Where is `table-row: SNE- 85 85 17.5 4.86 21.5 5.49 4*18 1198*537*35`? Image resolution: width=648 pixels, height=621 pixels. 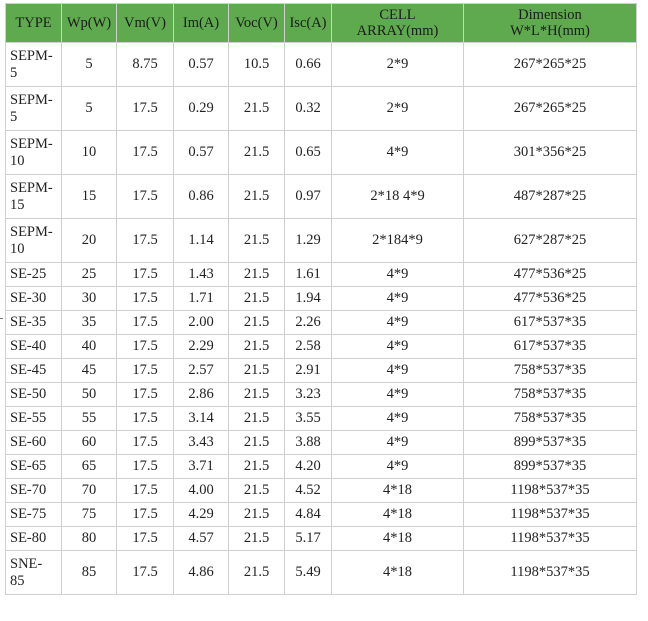 table-row: SNE- 85 85 17.5 4.86 21.5 5.49 4*18 1198*537*35 is located at coordinates (321, 572).